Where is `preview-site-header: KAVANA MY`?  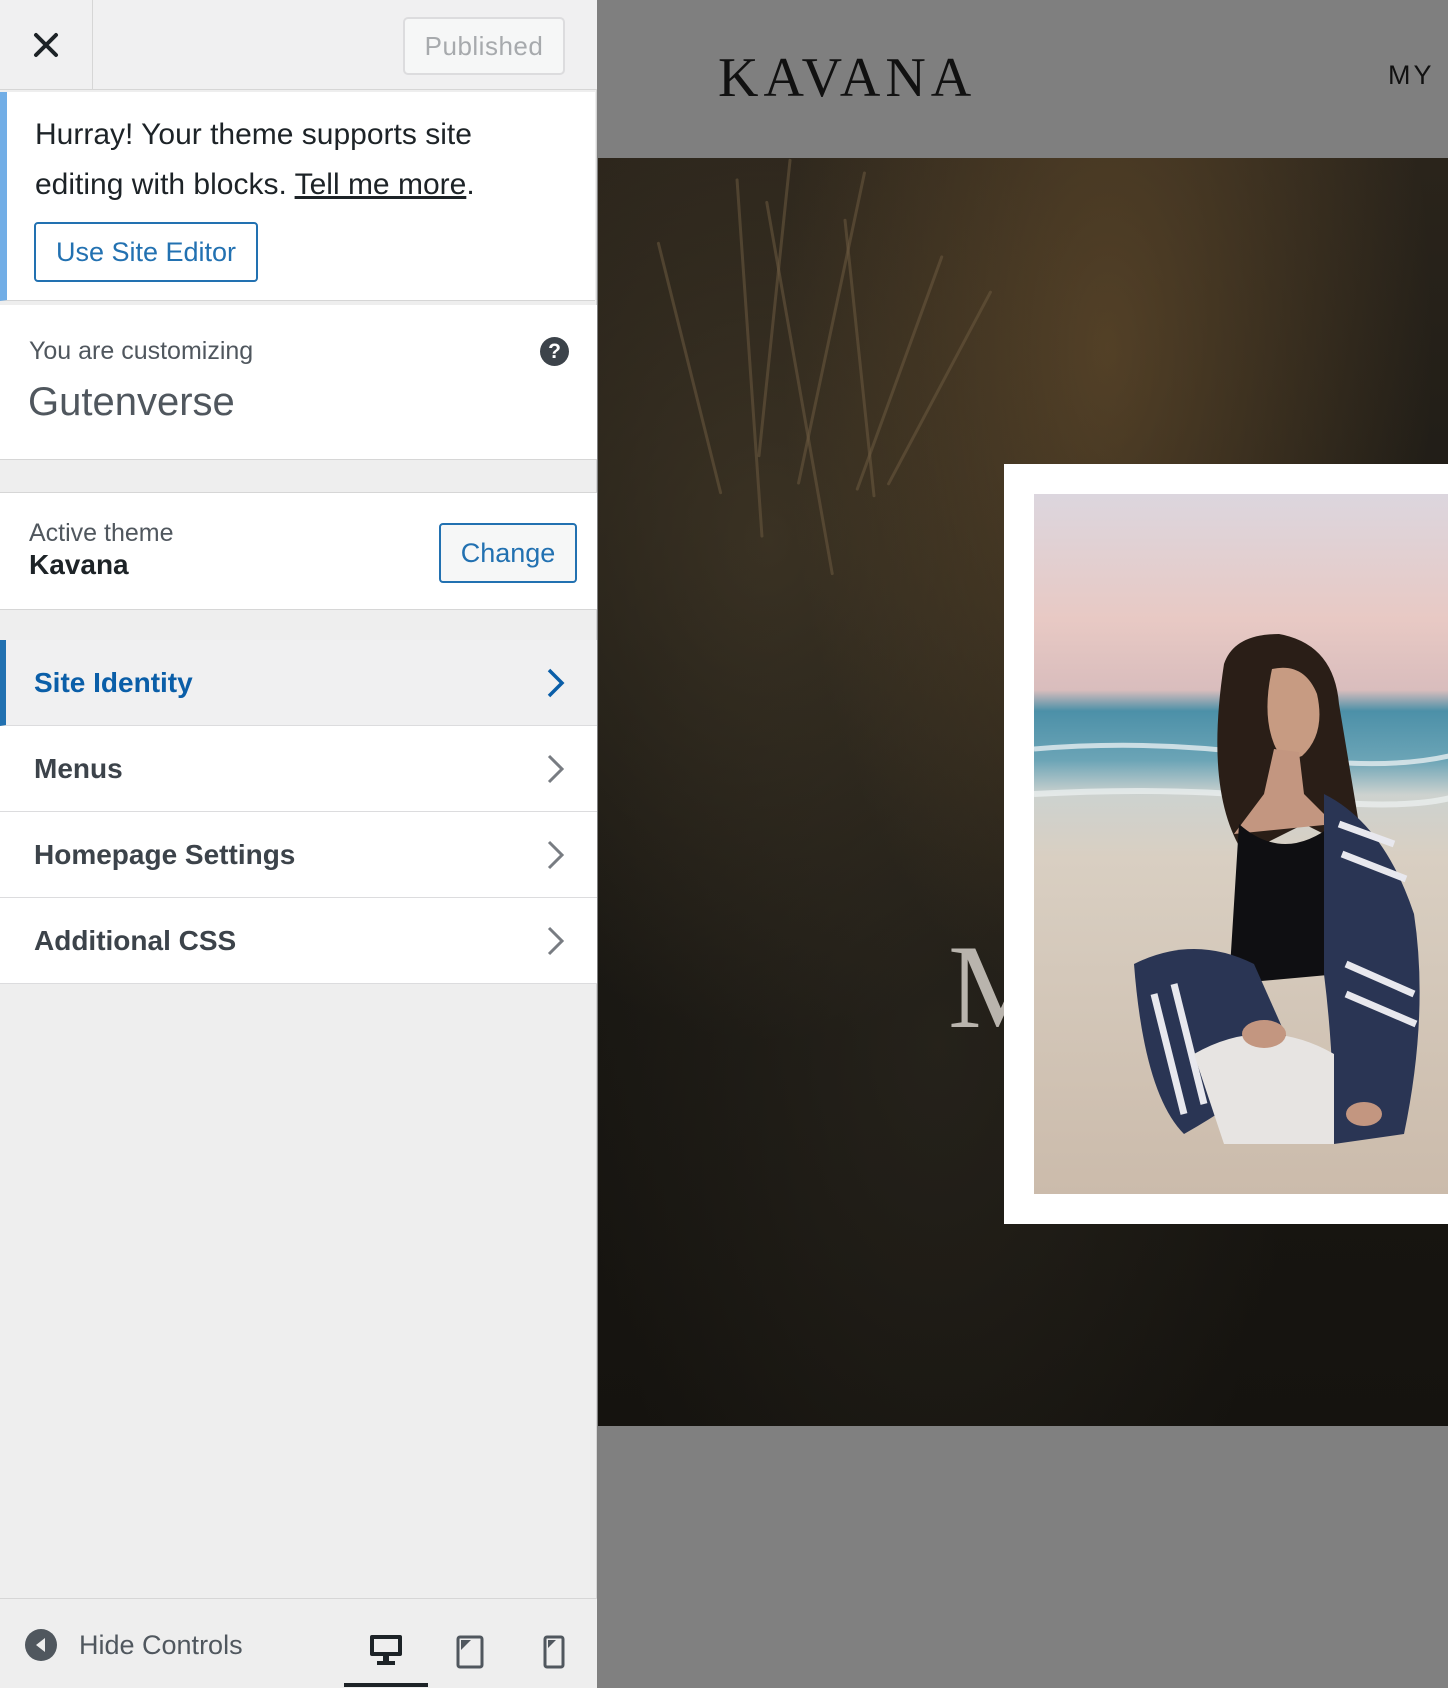
preview-site-header: KAVANA MY is located at coordinates (1023, 79).